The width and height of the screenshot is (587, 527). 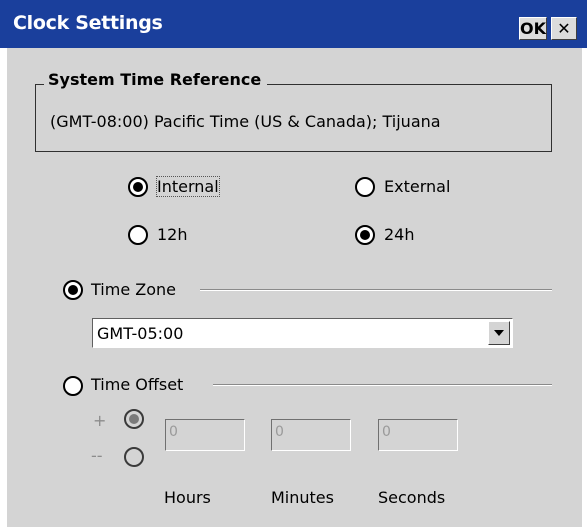 I want to click on time-offset-radio, so click(x=73, y=386).